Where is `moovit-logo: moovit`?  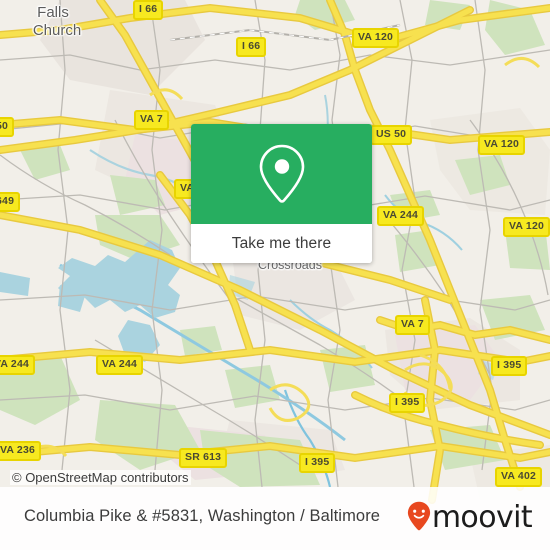 moovit-logo: moovit is located at coordinates (470, 518).